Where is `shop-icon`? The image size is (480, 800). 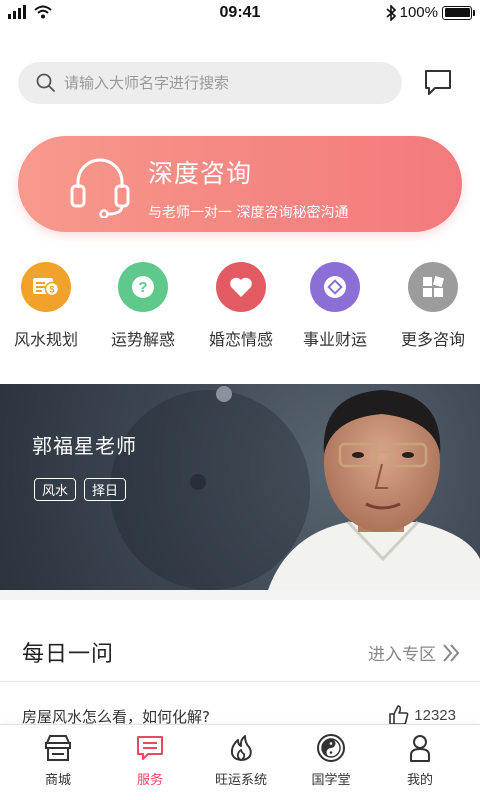 shop-icon is located at coordinates (58, 748).